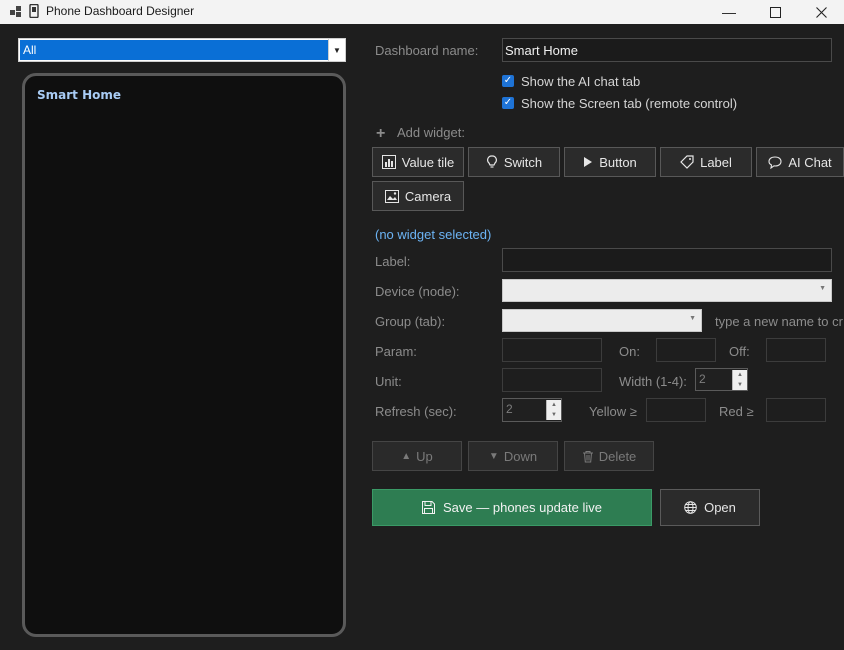 This screenshot has height=650, width=844. I want to click on phone-icon, so click(34, 12).